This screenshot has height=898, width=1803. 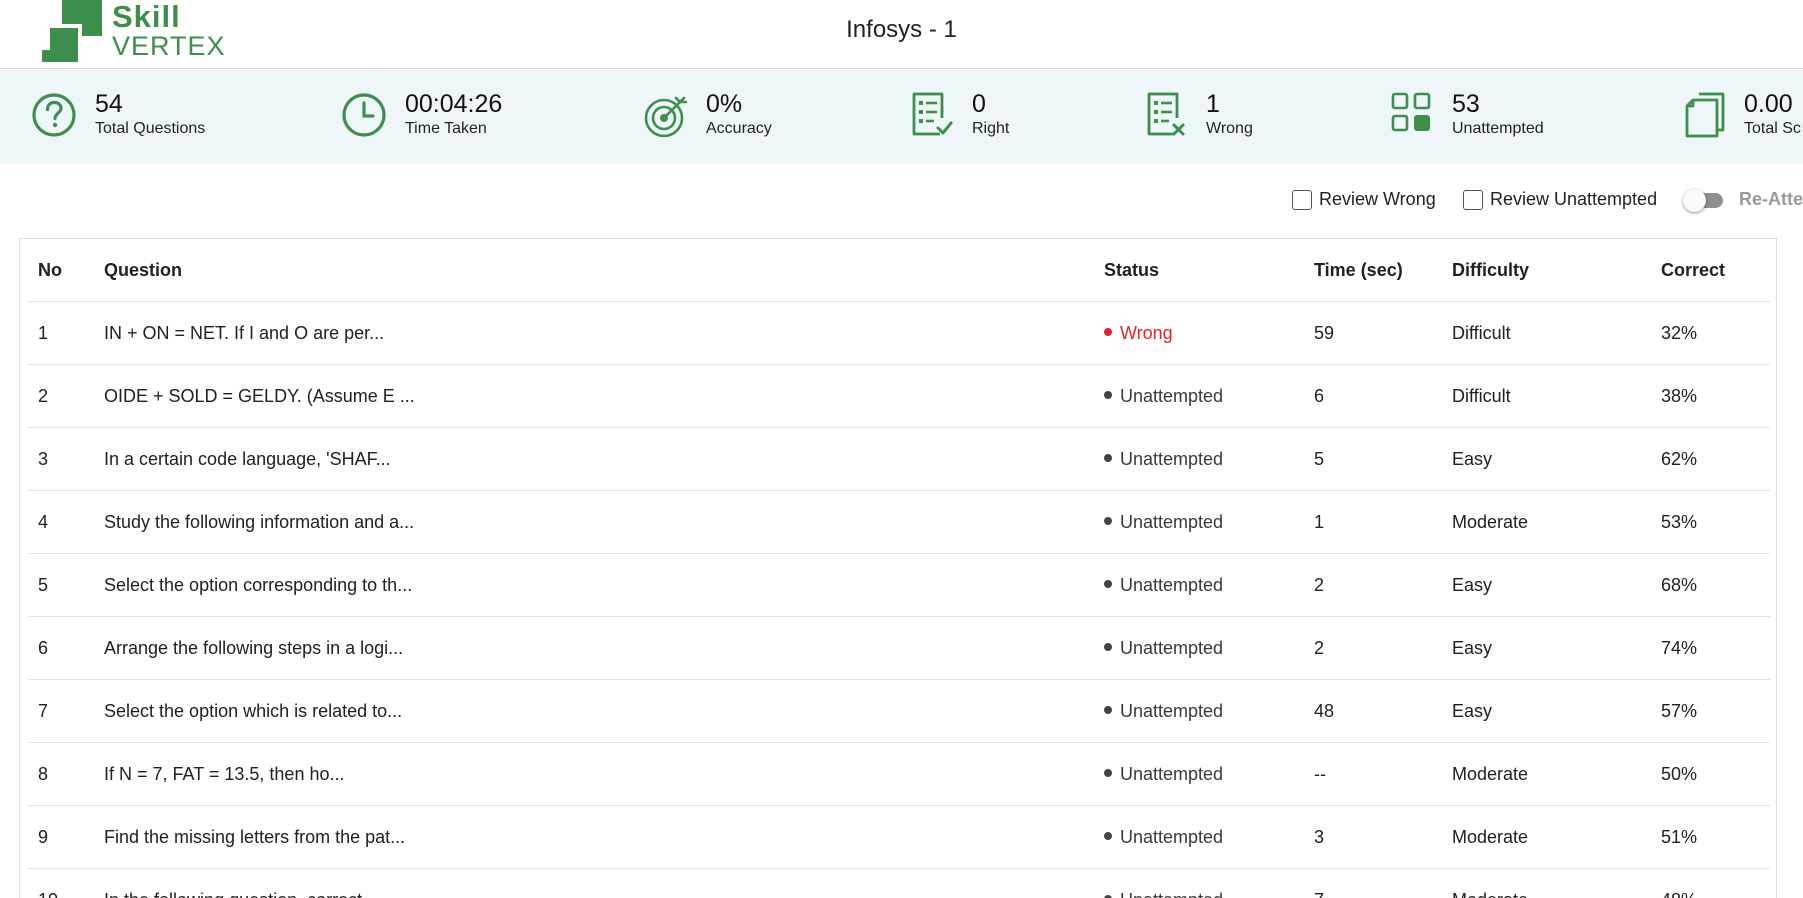 What do you see at coordinates (1693, 270) in the screenshot?
I see `column-header-correct: Correct` at bounding box center [1693, 270].